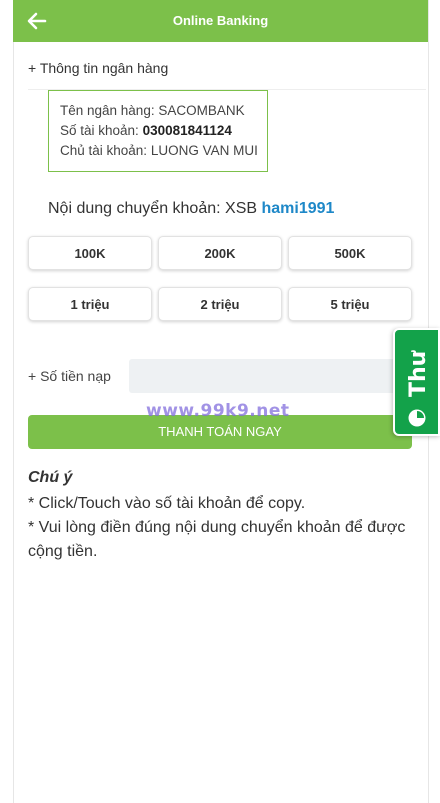 This screenshot has width=440, height=803. Describe the element at coordinates (220, 304) in the screenshot. I see `amount-button-2-trieu: 2 triệu` at that location.